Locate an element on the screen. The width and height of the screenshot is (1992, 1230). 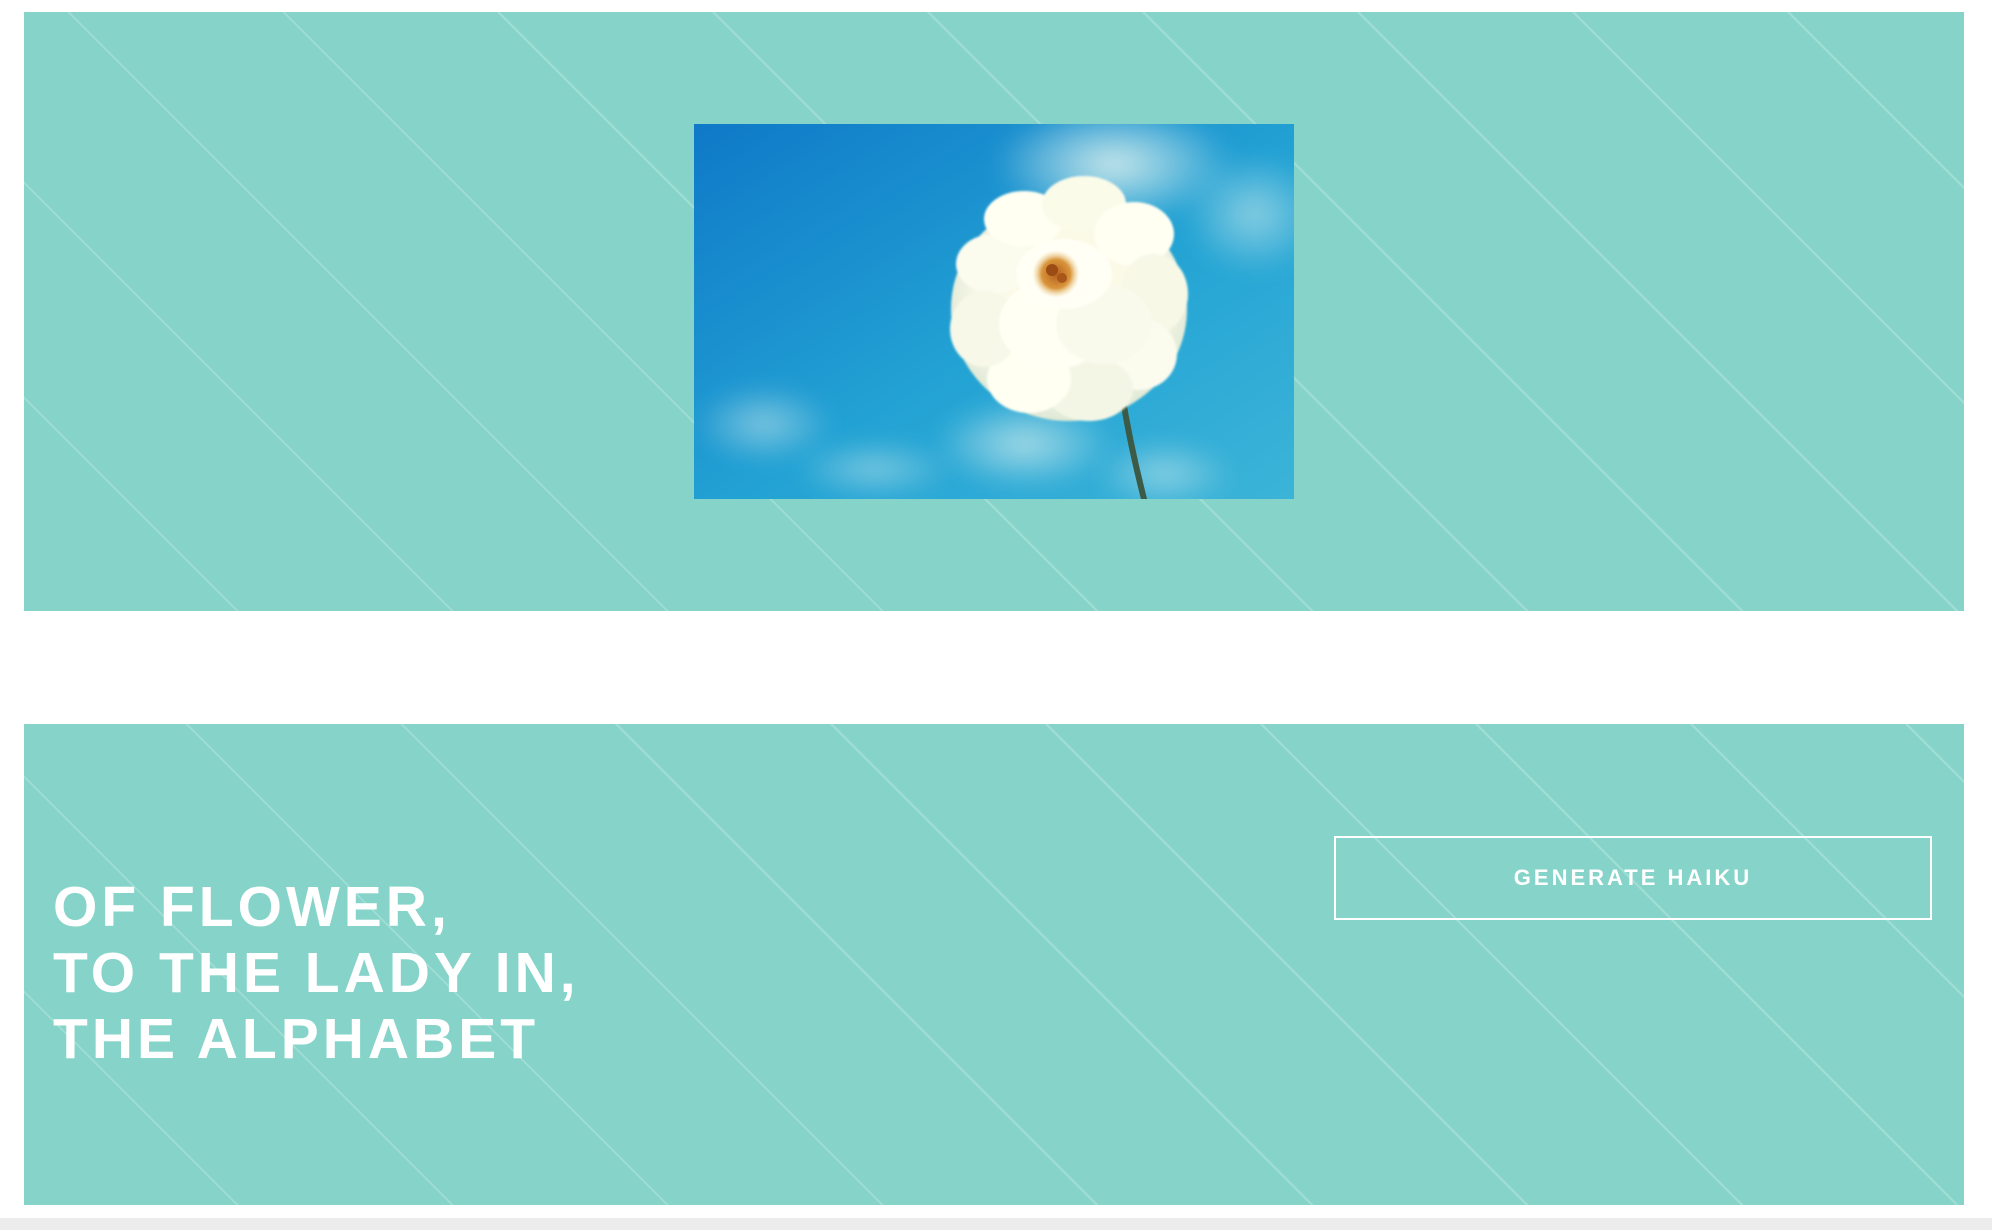
flower-photo is located at coordinates (994, 311).